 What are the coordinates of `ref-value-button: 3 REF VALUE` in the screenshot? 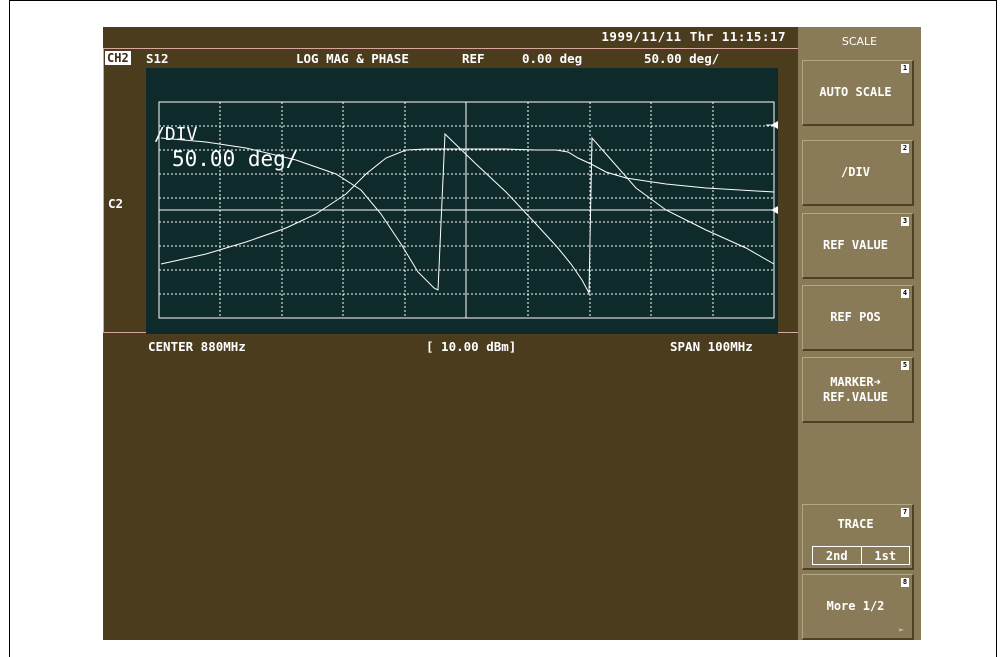 It's located at (858, 246).